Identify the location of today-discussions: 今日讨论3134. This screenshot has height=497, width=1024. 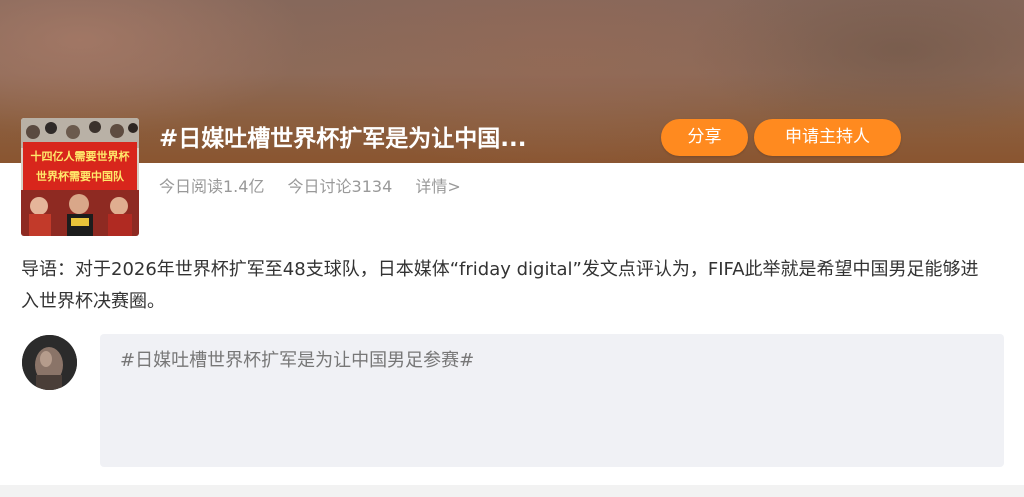
(340, 186).